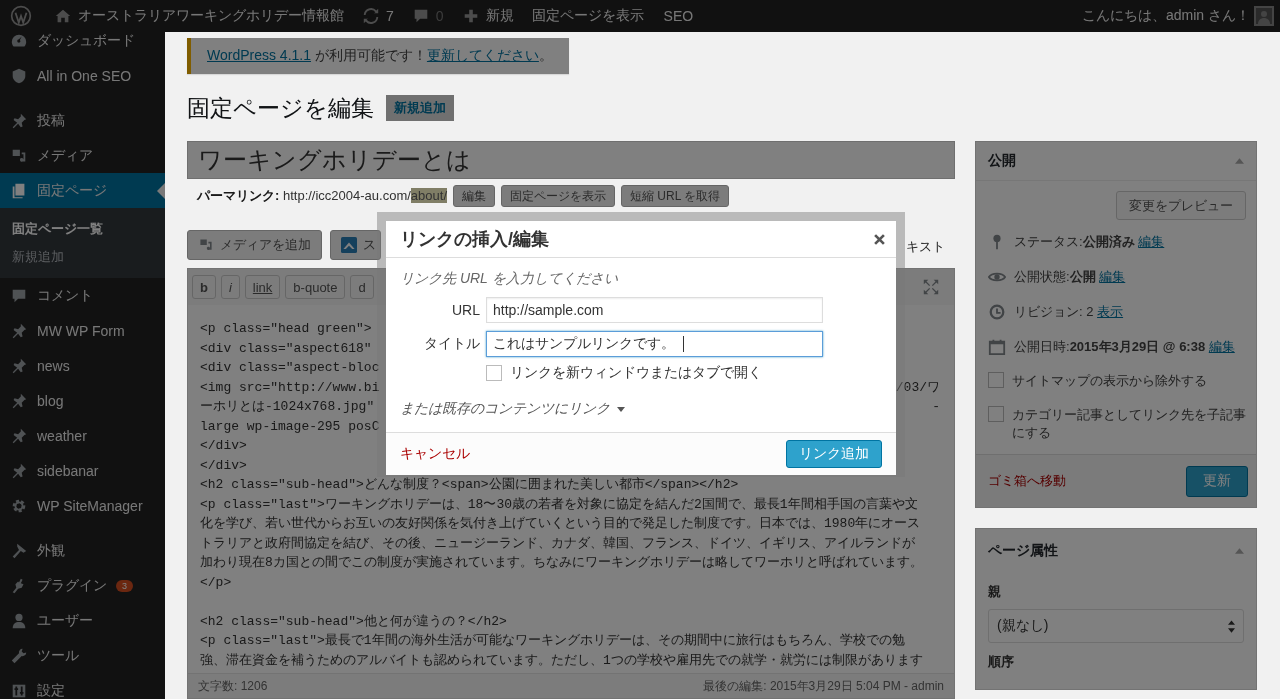 The width and height of the screenshot is (1280, 699). What do you see at coordinates (1264, 16) in the screenshot?
I see `avatar-icon` at bounding box center [1264, 16].